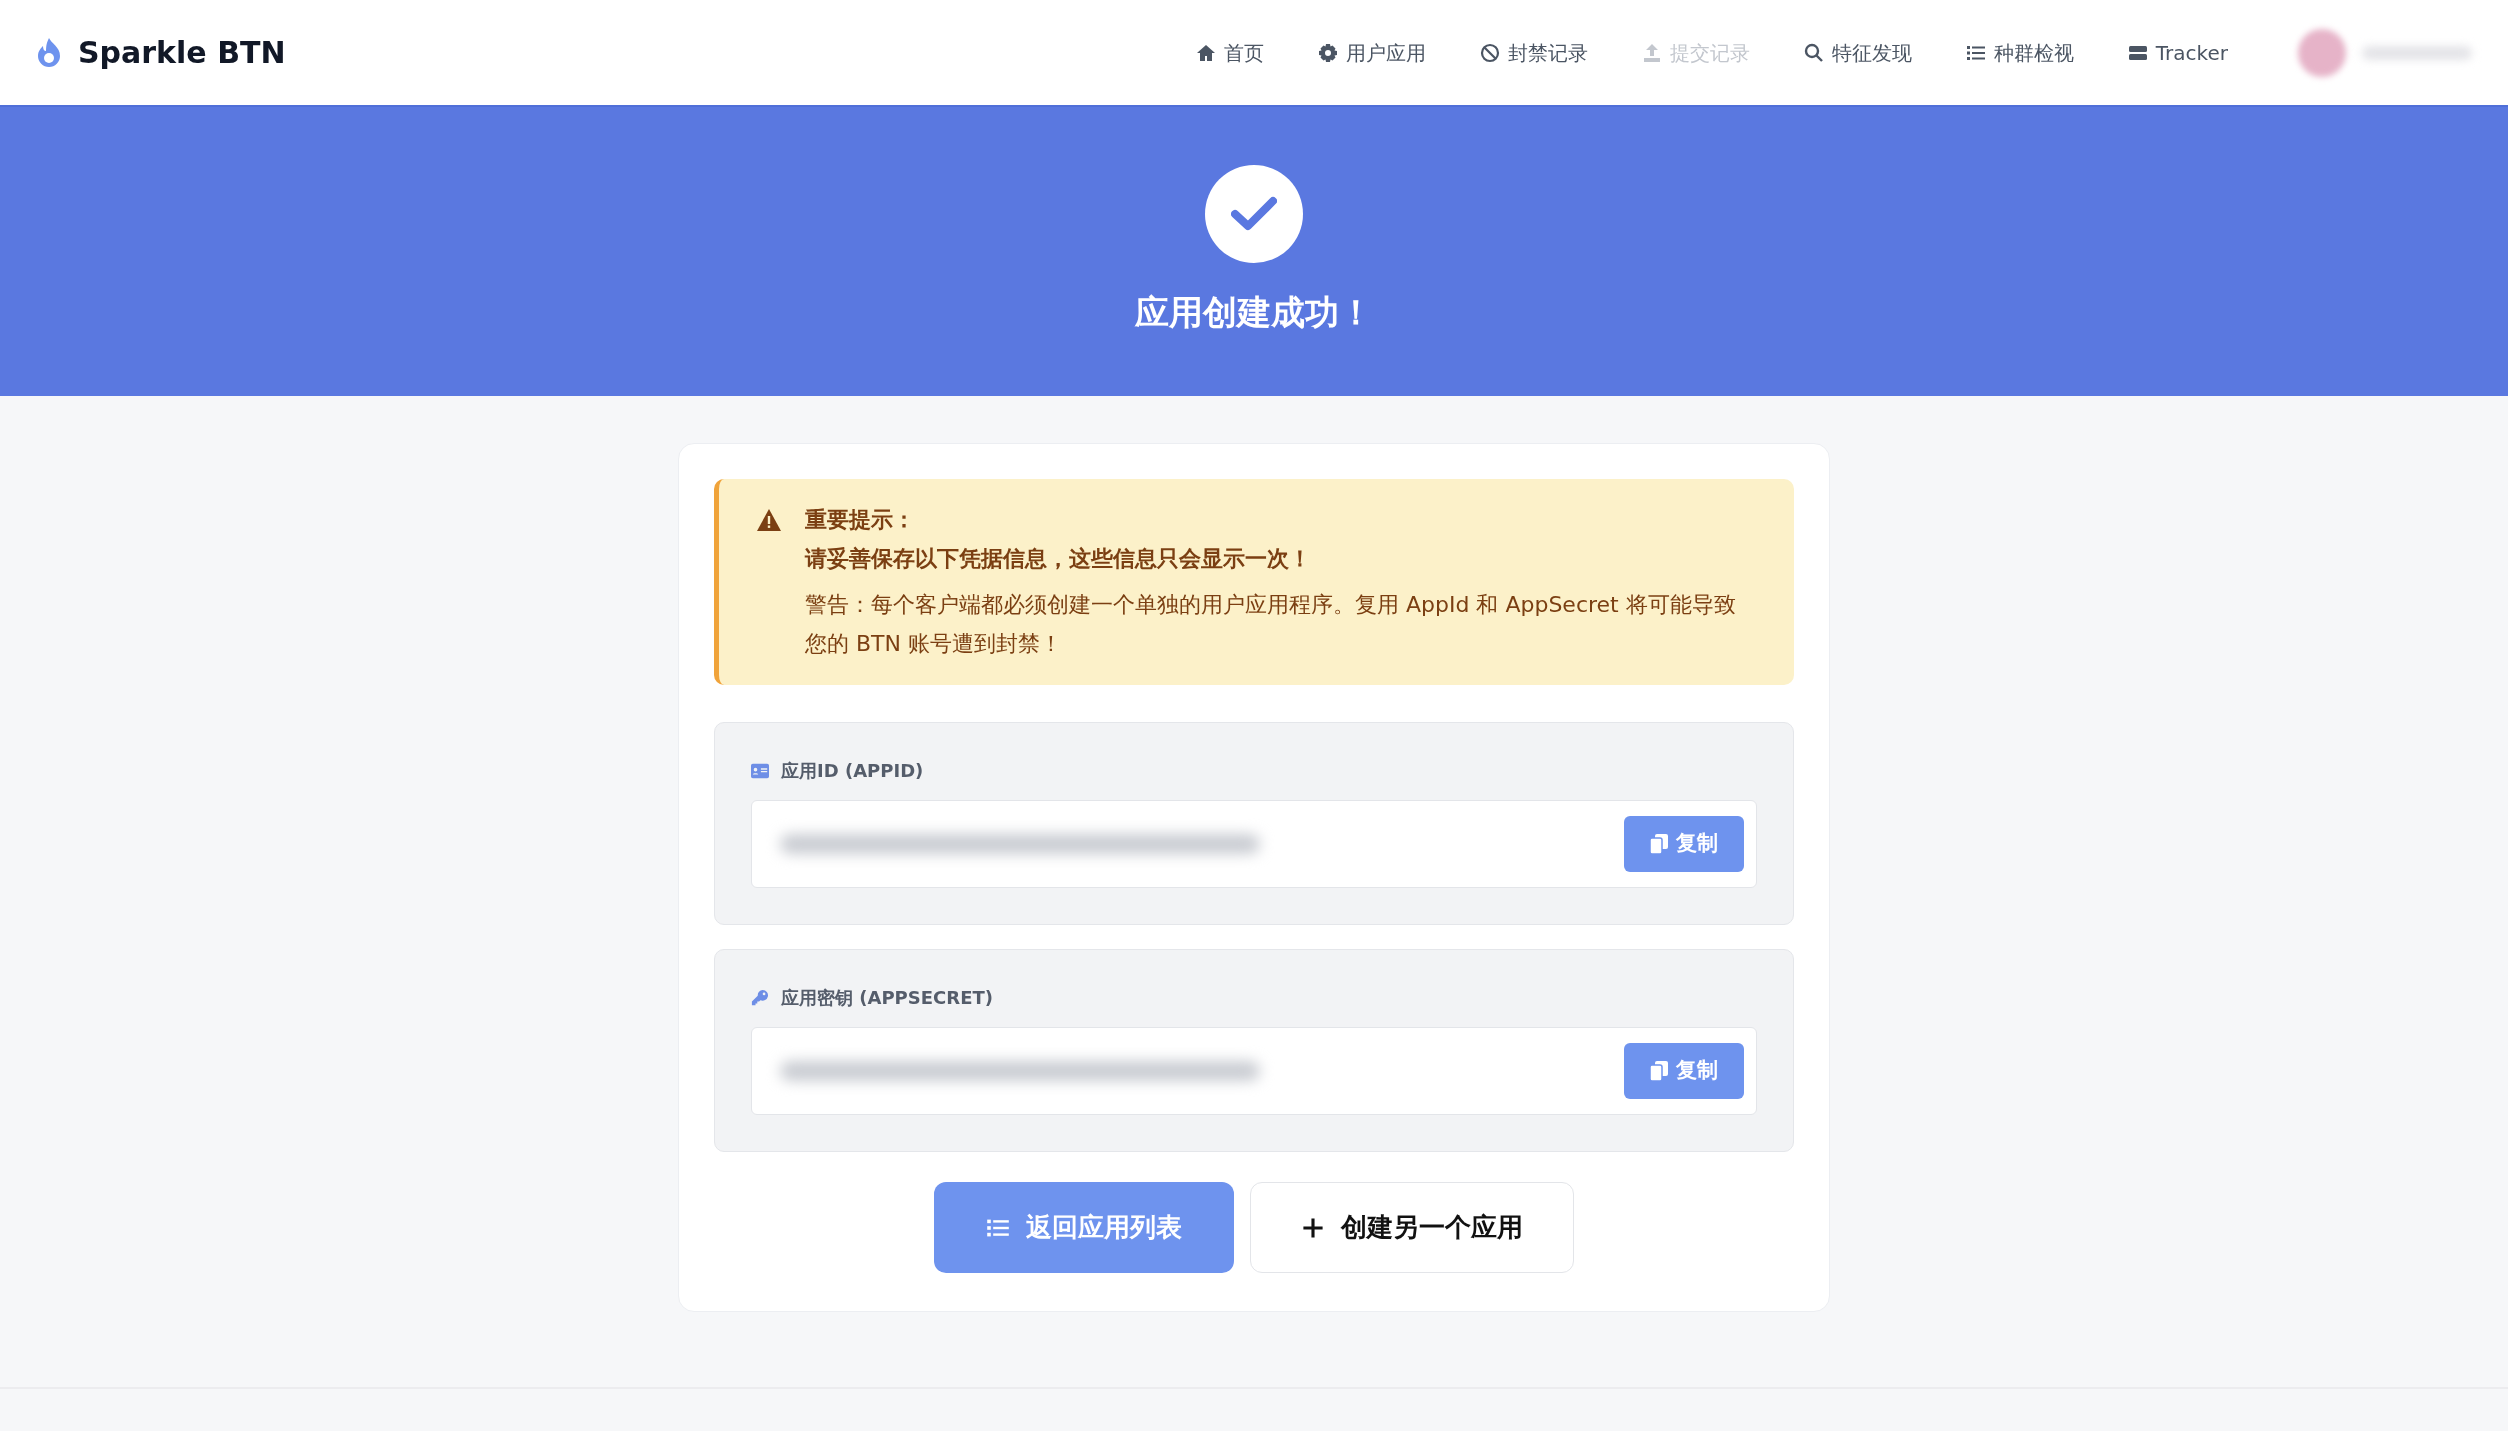 This screenshot has height=1431, width=2508. I want to click on create-button: 创建另一个应用, so click(1412, 1227).